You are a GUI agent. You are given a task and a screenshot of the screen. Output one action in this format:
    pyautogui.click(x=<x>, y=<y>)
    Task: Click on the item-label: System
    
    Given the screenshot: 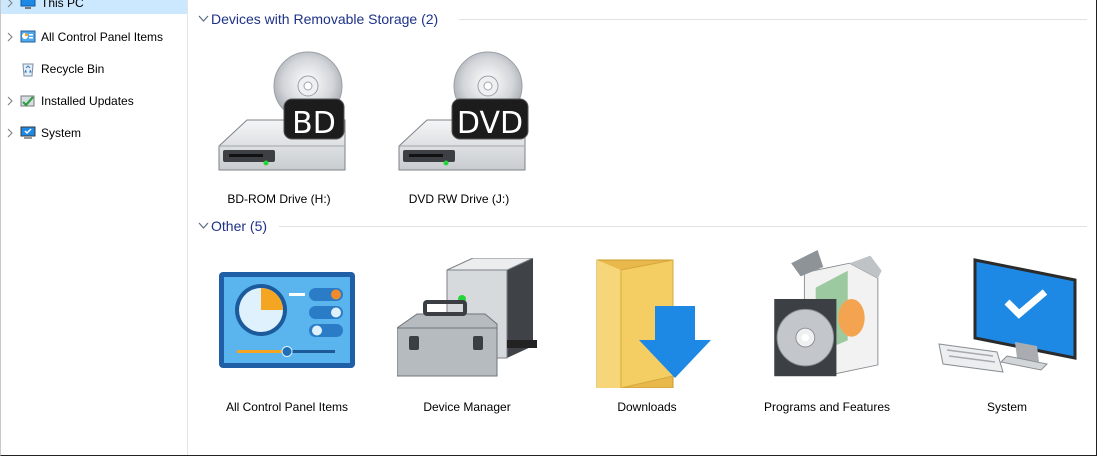 What is the action you would take?
    pyautogui.click(x=1006, y=407)
    